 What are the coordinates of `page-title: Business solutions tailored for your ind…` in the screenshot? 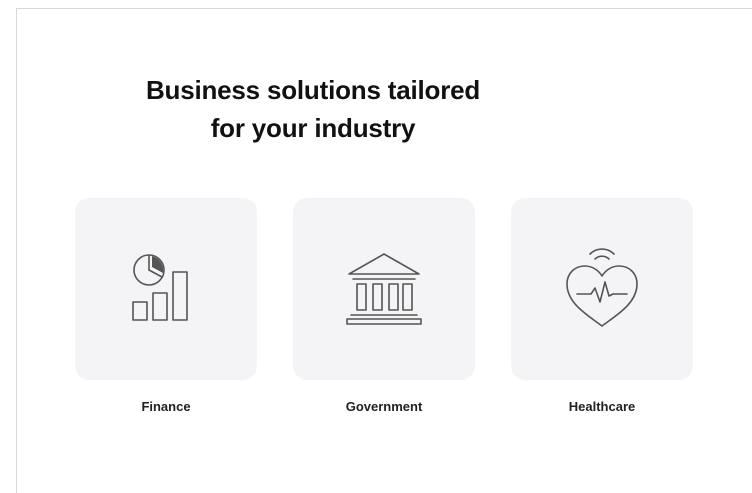 It's located at (313, 109).